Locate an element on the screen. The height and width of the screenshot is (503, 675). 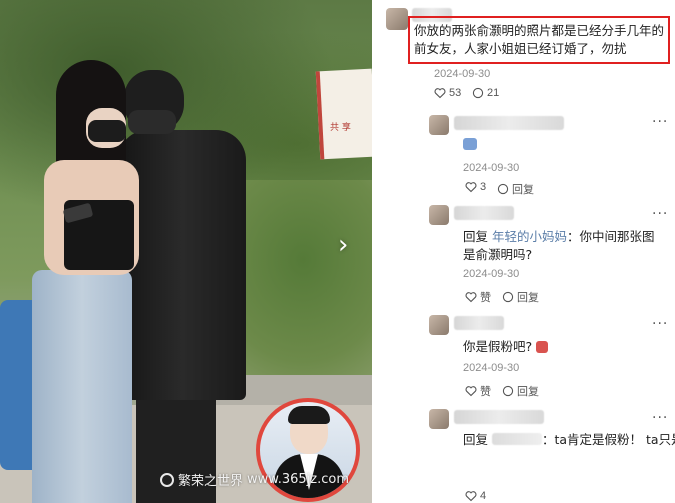
reply-count-button: 21 is located at coordinates (485, 93).